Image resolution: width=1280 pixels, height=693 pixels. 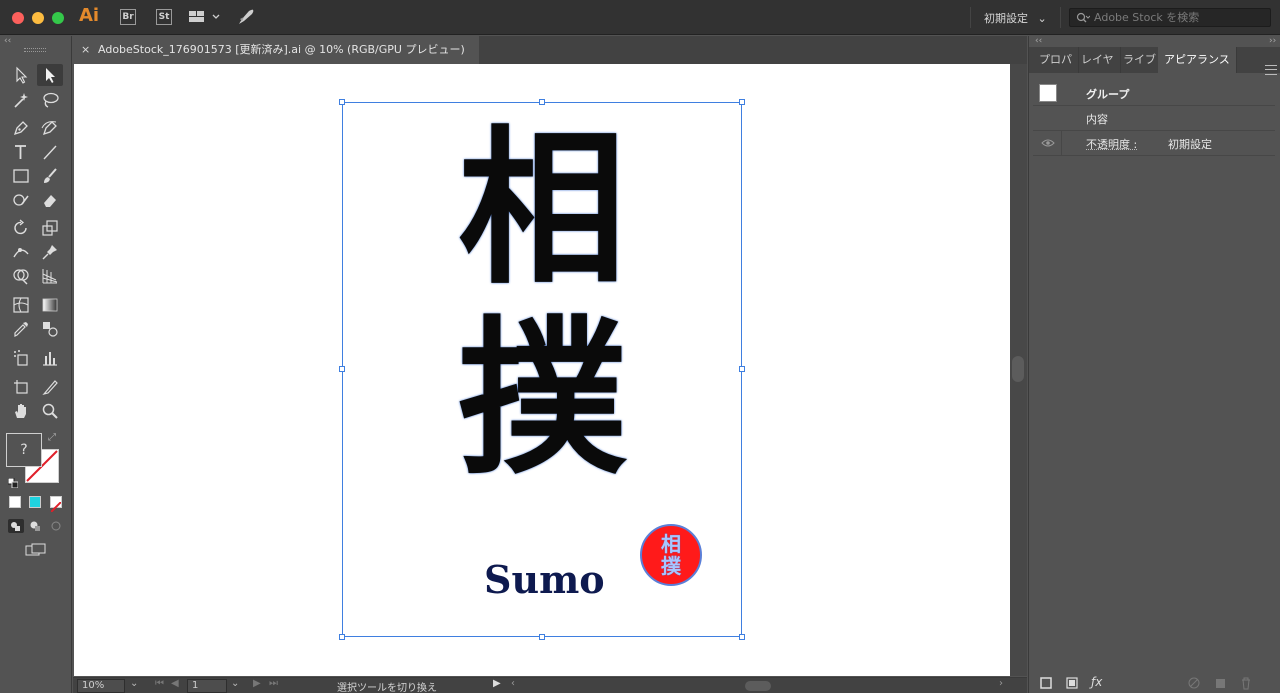 I want to click on type-icon, so click(x=20, y=152).